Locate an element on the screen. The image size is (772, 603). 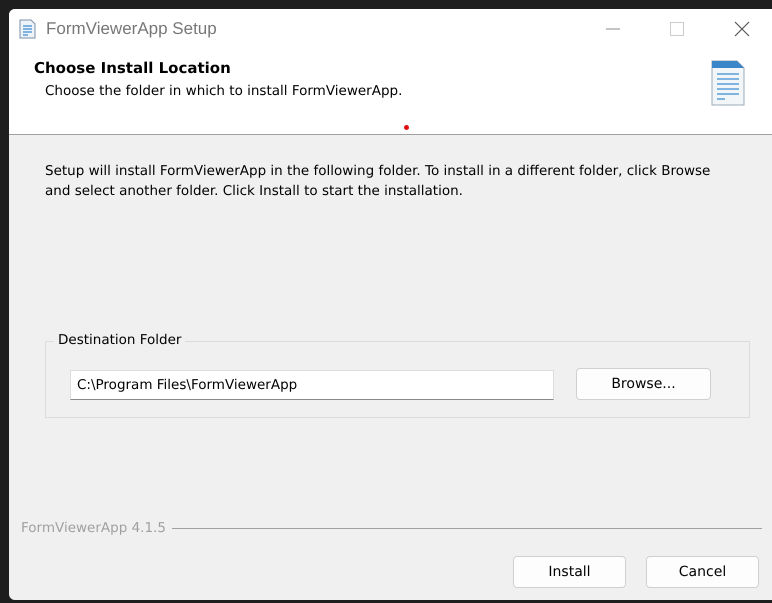
page-heading: Choose Install Location is located at coordinates (133, 68).